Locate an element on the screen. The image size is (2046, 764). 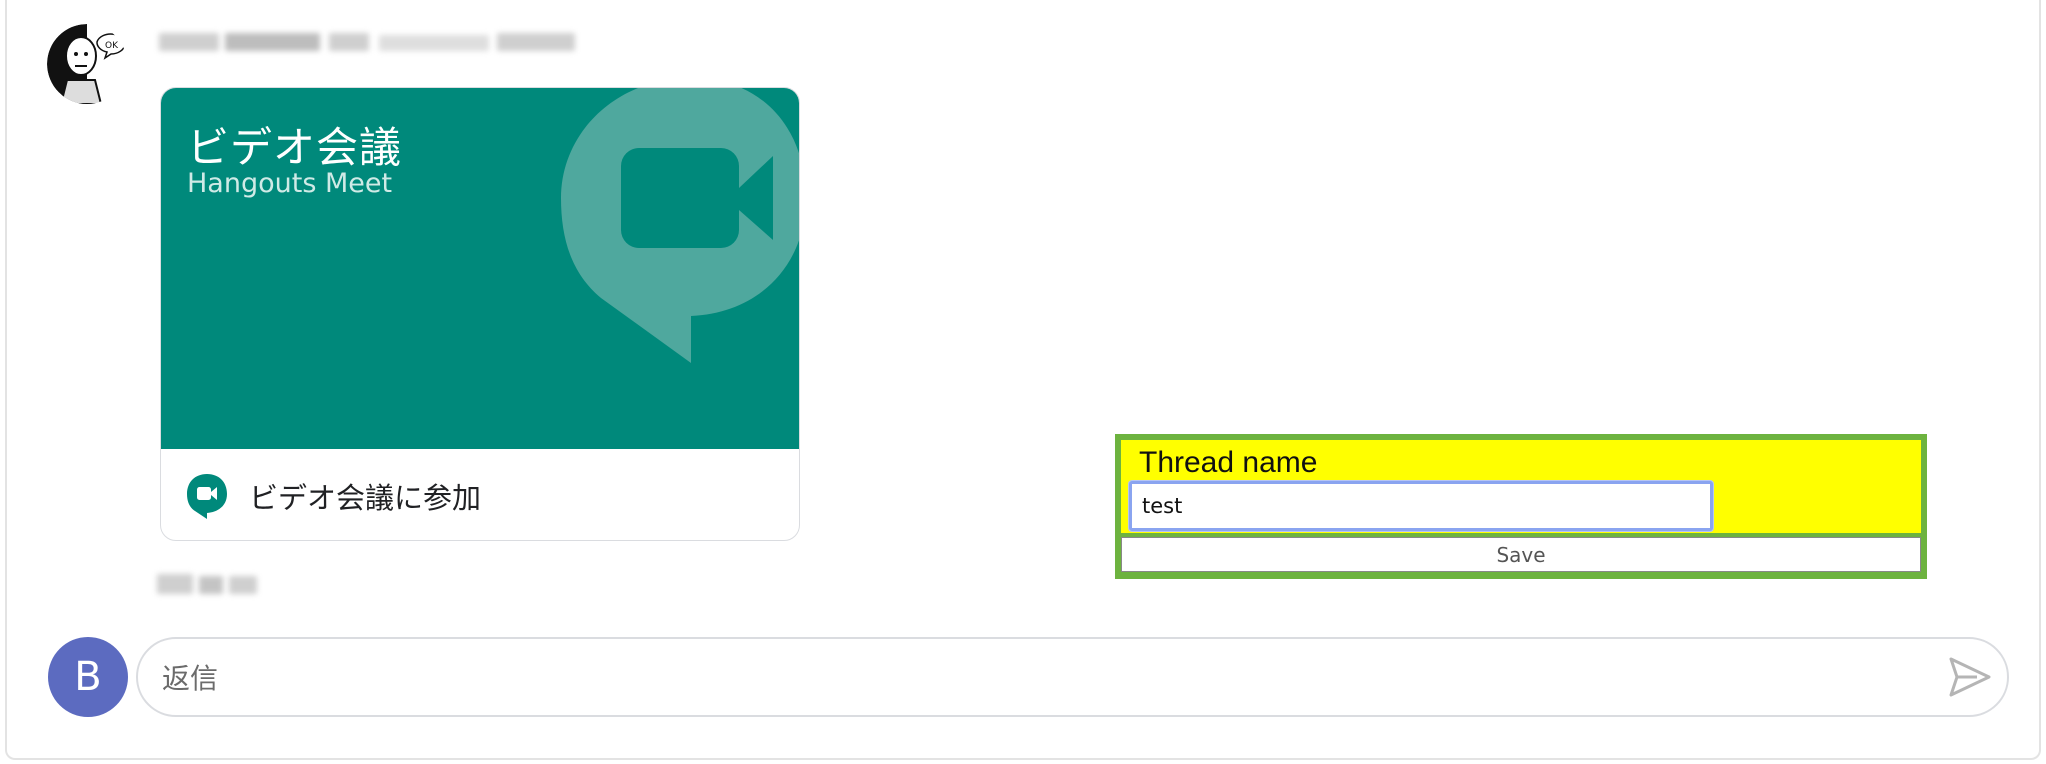
sender-avatar: OK is located at coordinates (87, 64).